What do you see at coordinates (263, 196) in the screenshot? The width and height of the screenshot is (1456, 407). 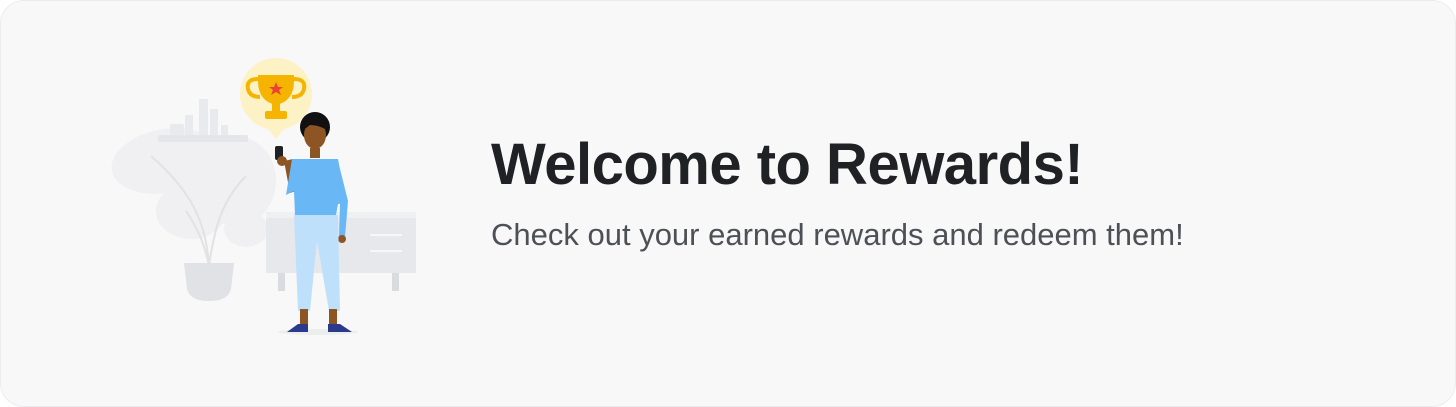 I see `rewards-illustration-svg` at bounding box center [263, 196].